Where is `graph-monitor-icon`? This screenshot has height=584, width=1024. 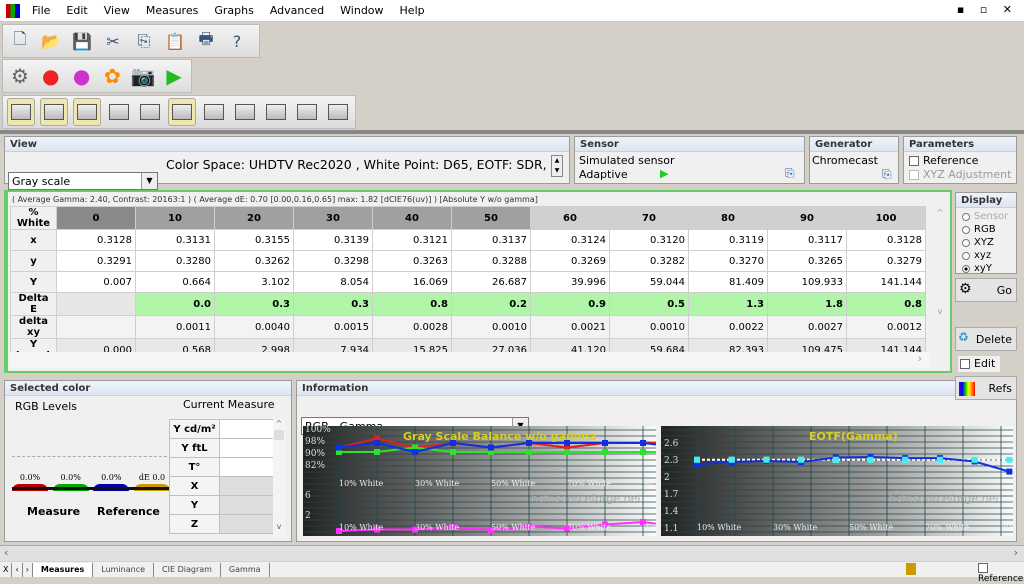
graph-monitor-icon is located at coordinates (338, 112).